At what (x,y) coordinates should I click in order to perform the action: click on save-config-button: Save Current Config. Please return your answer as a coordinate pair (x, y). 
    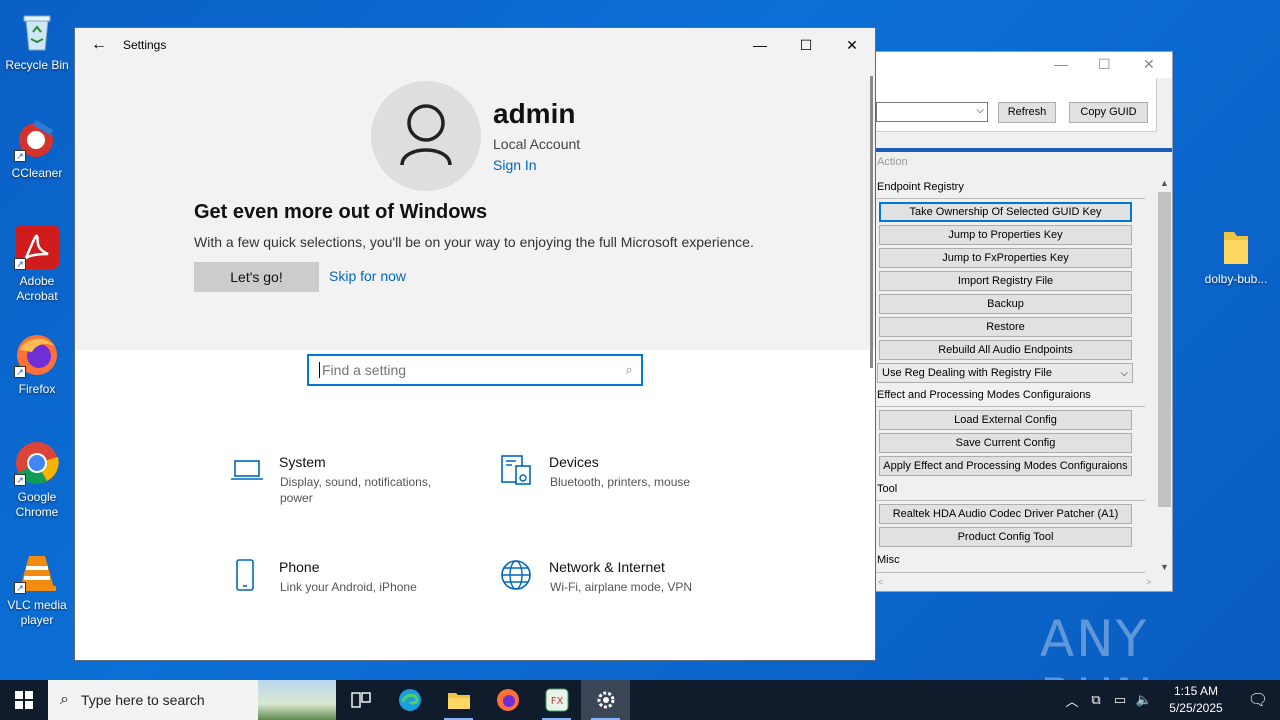
    Looking at the image, I should click on (1005, 443).